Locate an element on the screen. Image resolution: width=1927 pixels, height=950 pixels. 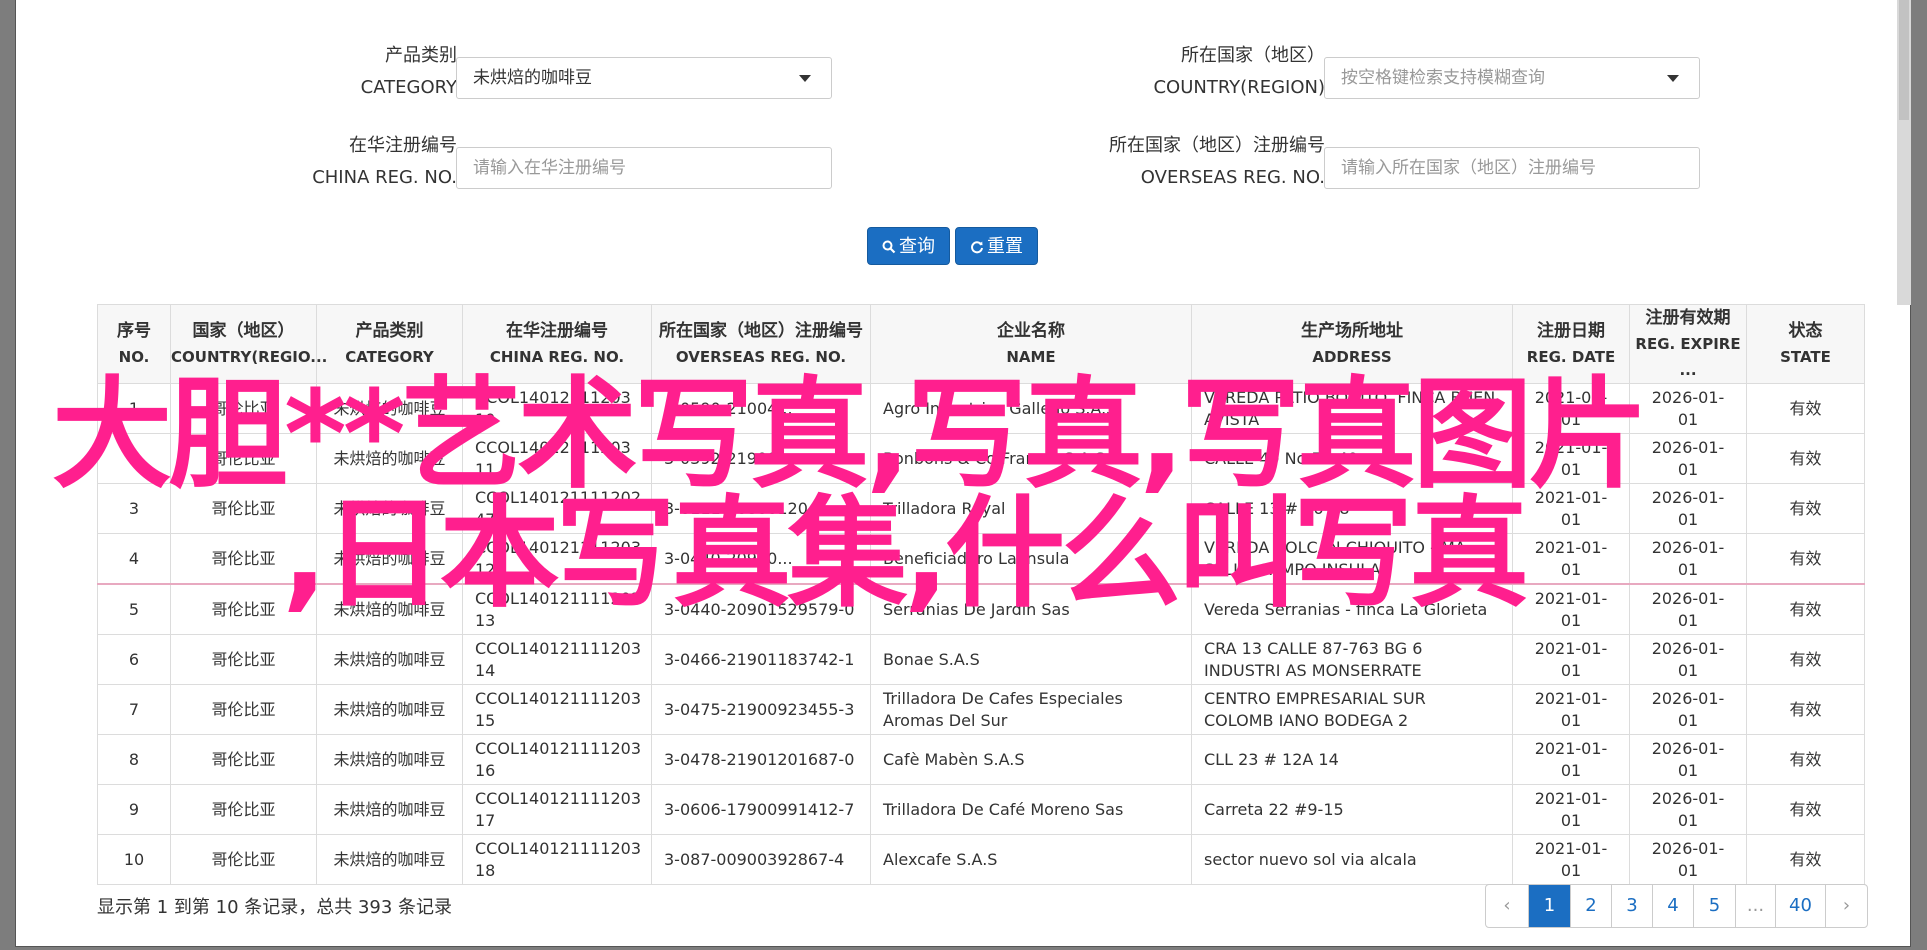
pagination: ‹ 1 2 3 4 5 ... 40 › is located at coordinates (1676, 906).